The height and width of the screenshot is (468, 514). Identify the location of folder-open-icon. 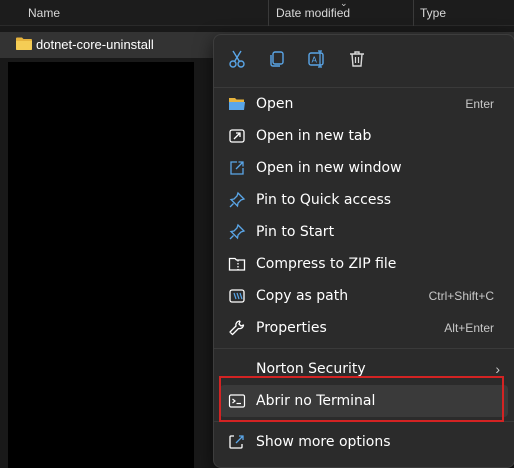
(237, 104).